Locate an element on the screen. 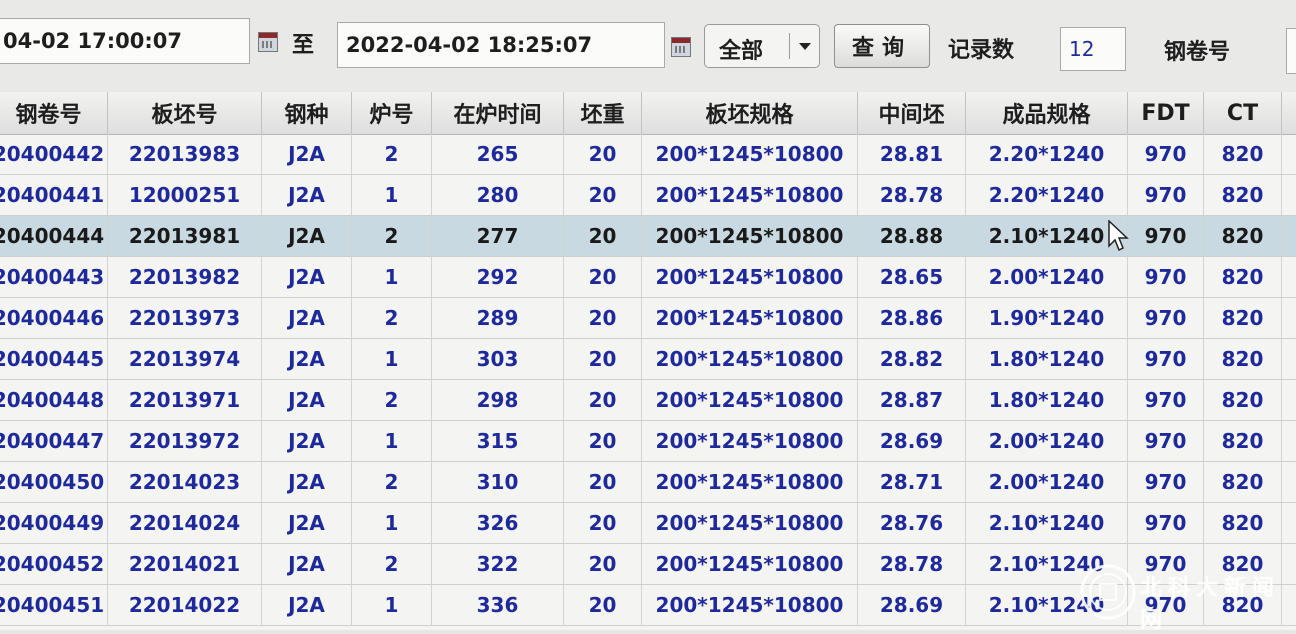 Image resolution: width=1296 pixels, height=634 pixels. table-cell: 22013982 is located at coordinates (185, 277).